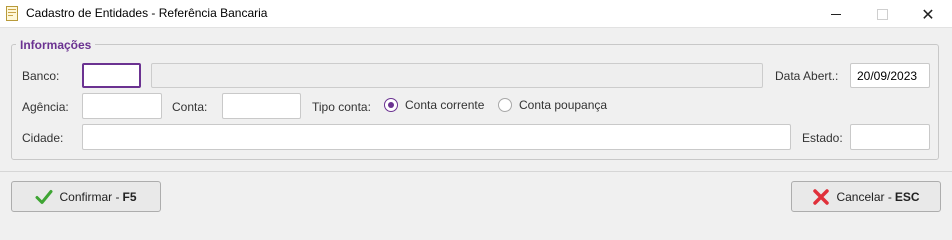  Describe the element at coordinates (12, 13) in the screenshot. I see `document-icon` at that location.